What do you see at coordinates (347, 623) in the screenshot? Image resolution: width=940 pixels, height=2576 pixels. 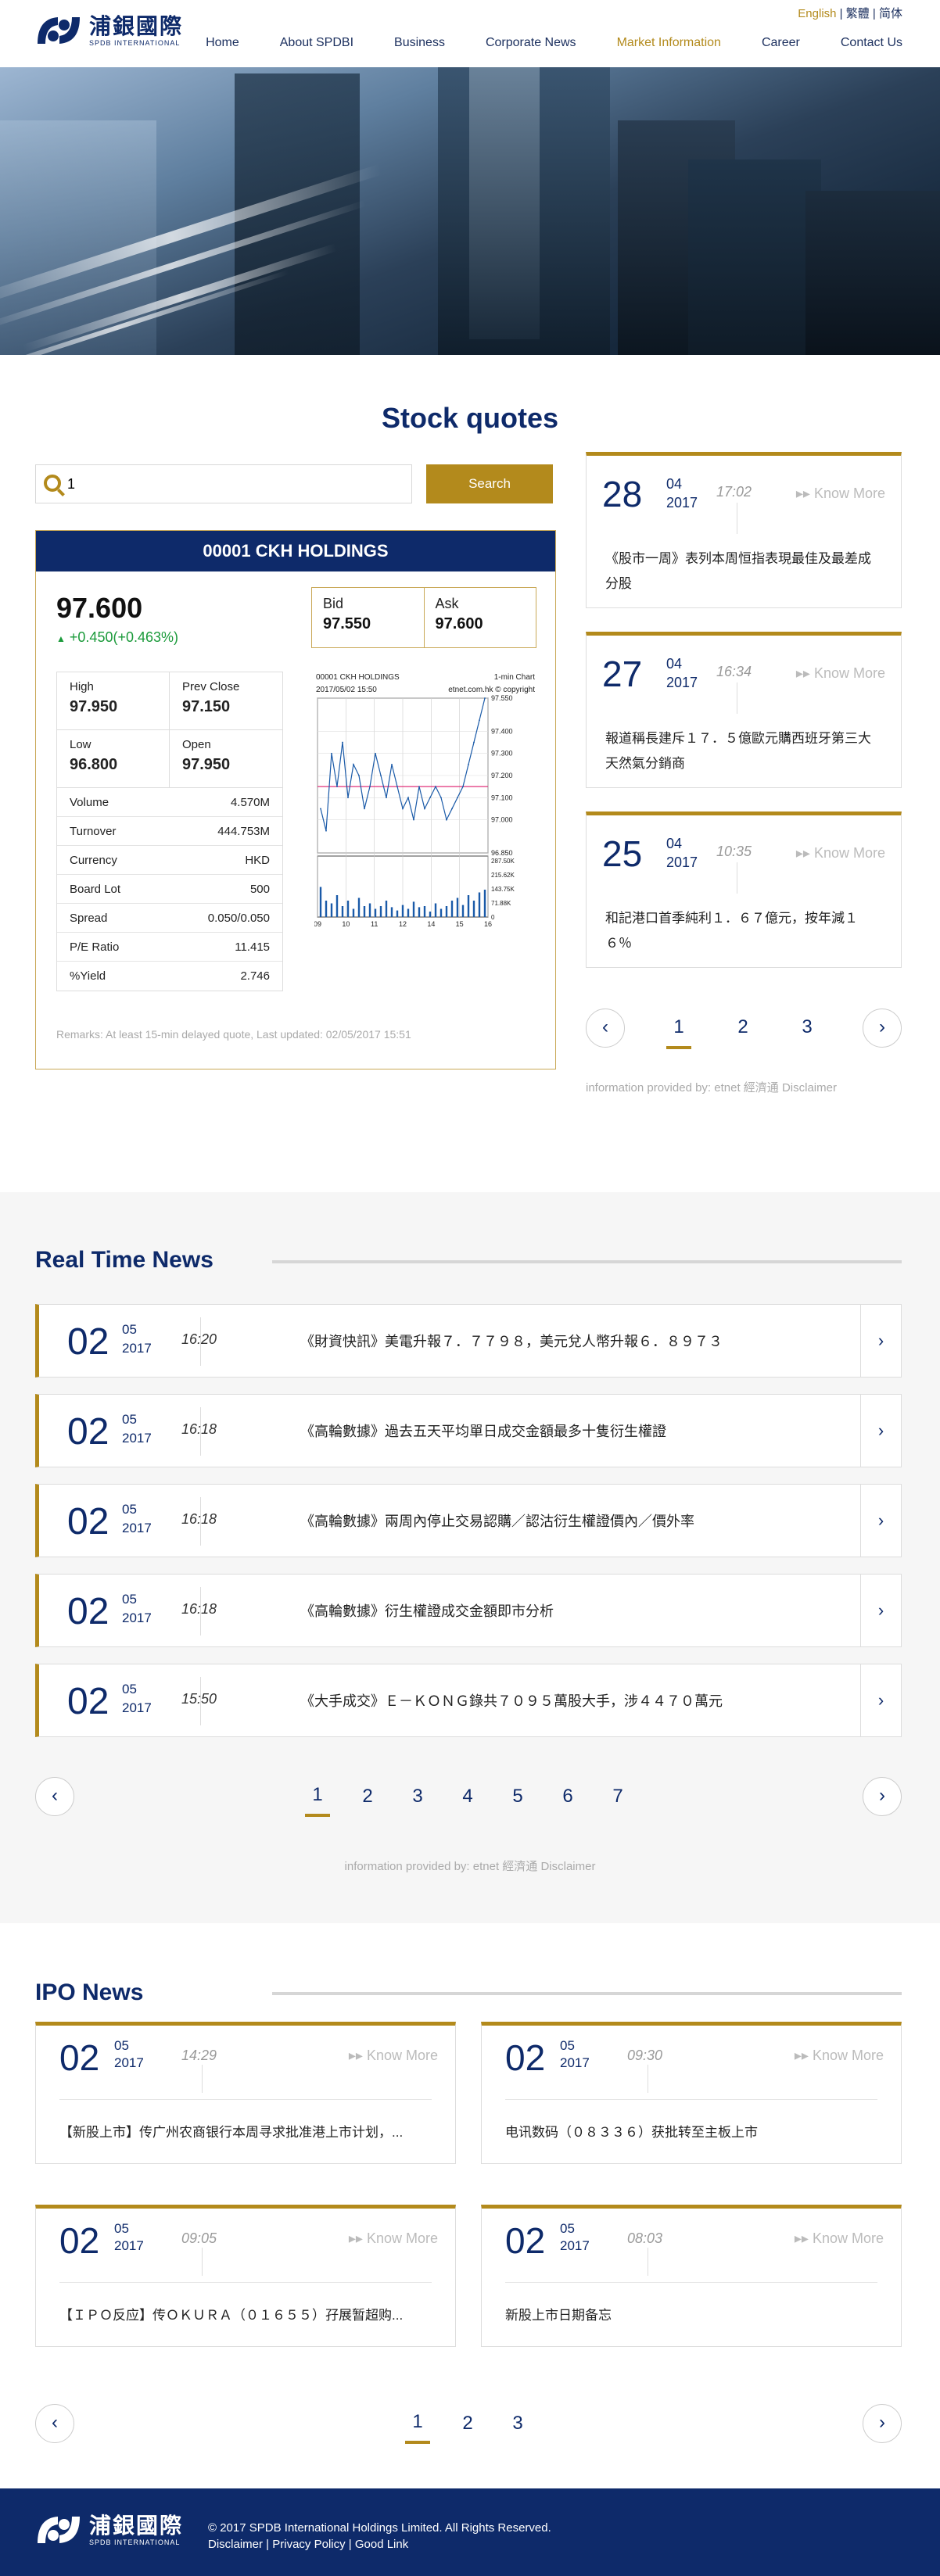 I see `bid-value: 97.550` at bounding box center [347, 623].